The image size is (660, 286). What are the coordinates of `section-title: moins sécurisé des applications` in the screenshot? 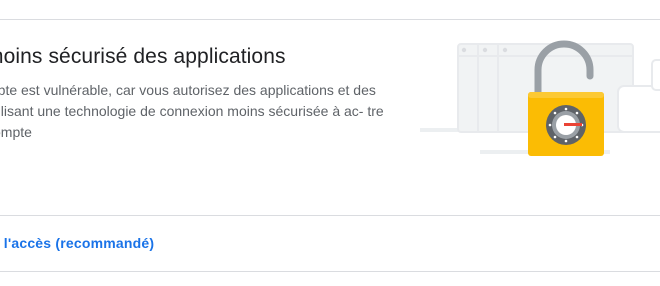 It's located at (143, 56).